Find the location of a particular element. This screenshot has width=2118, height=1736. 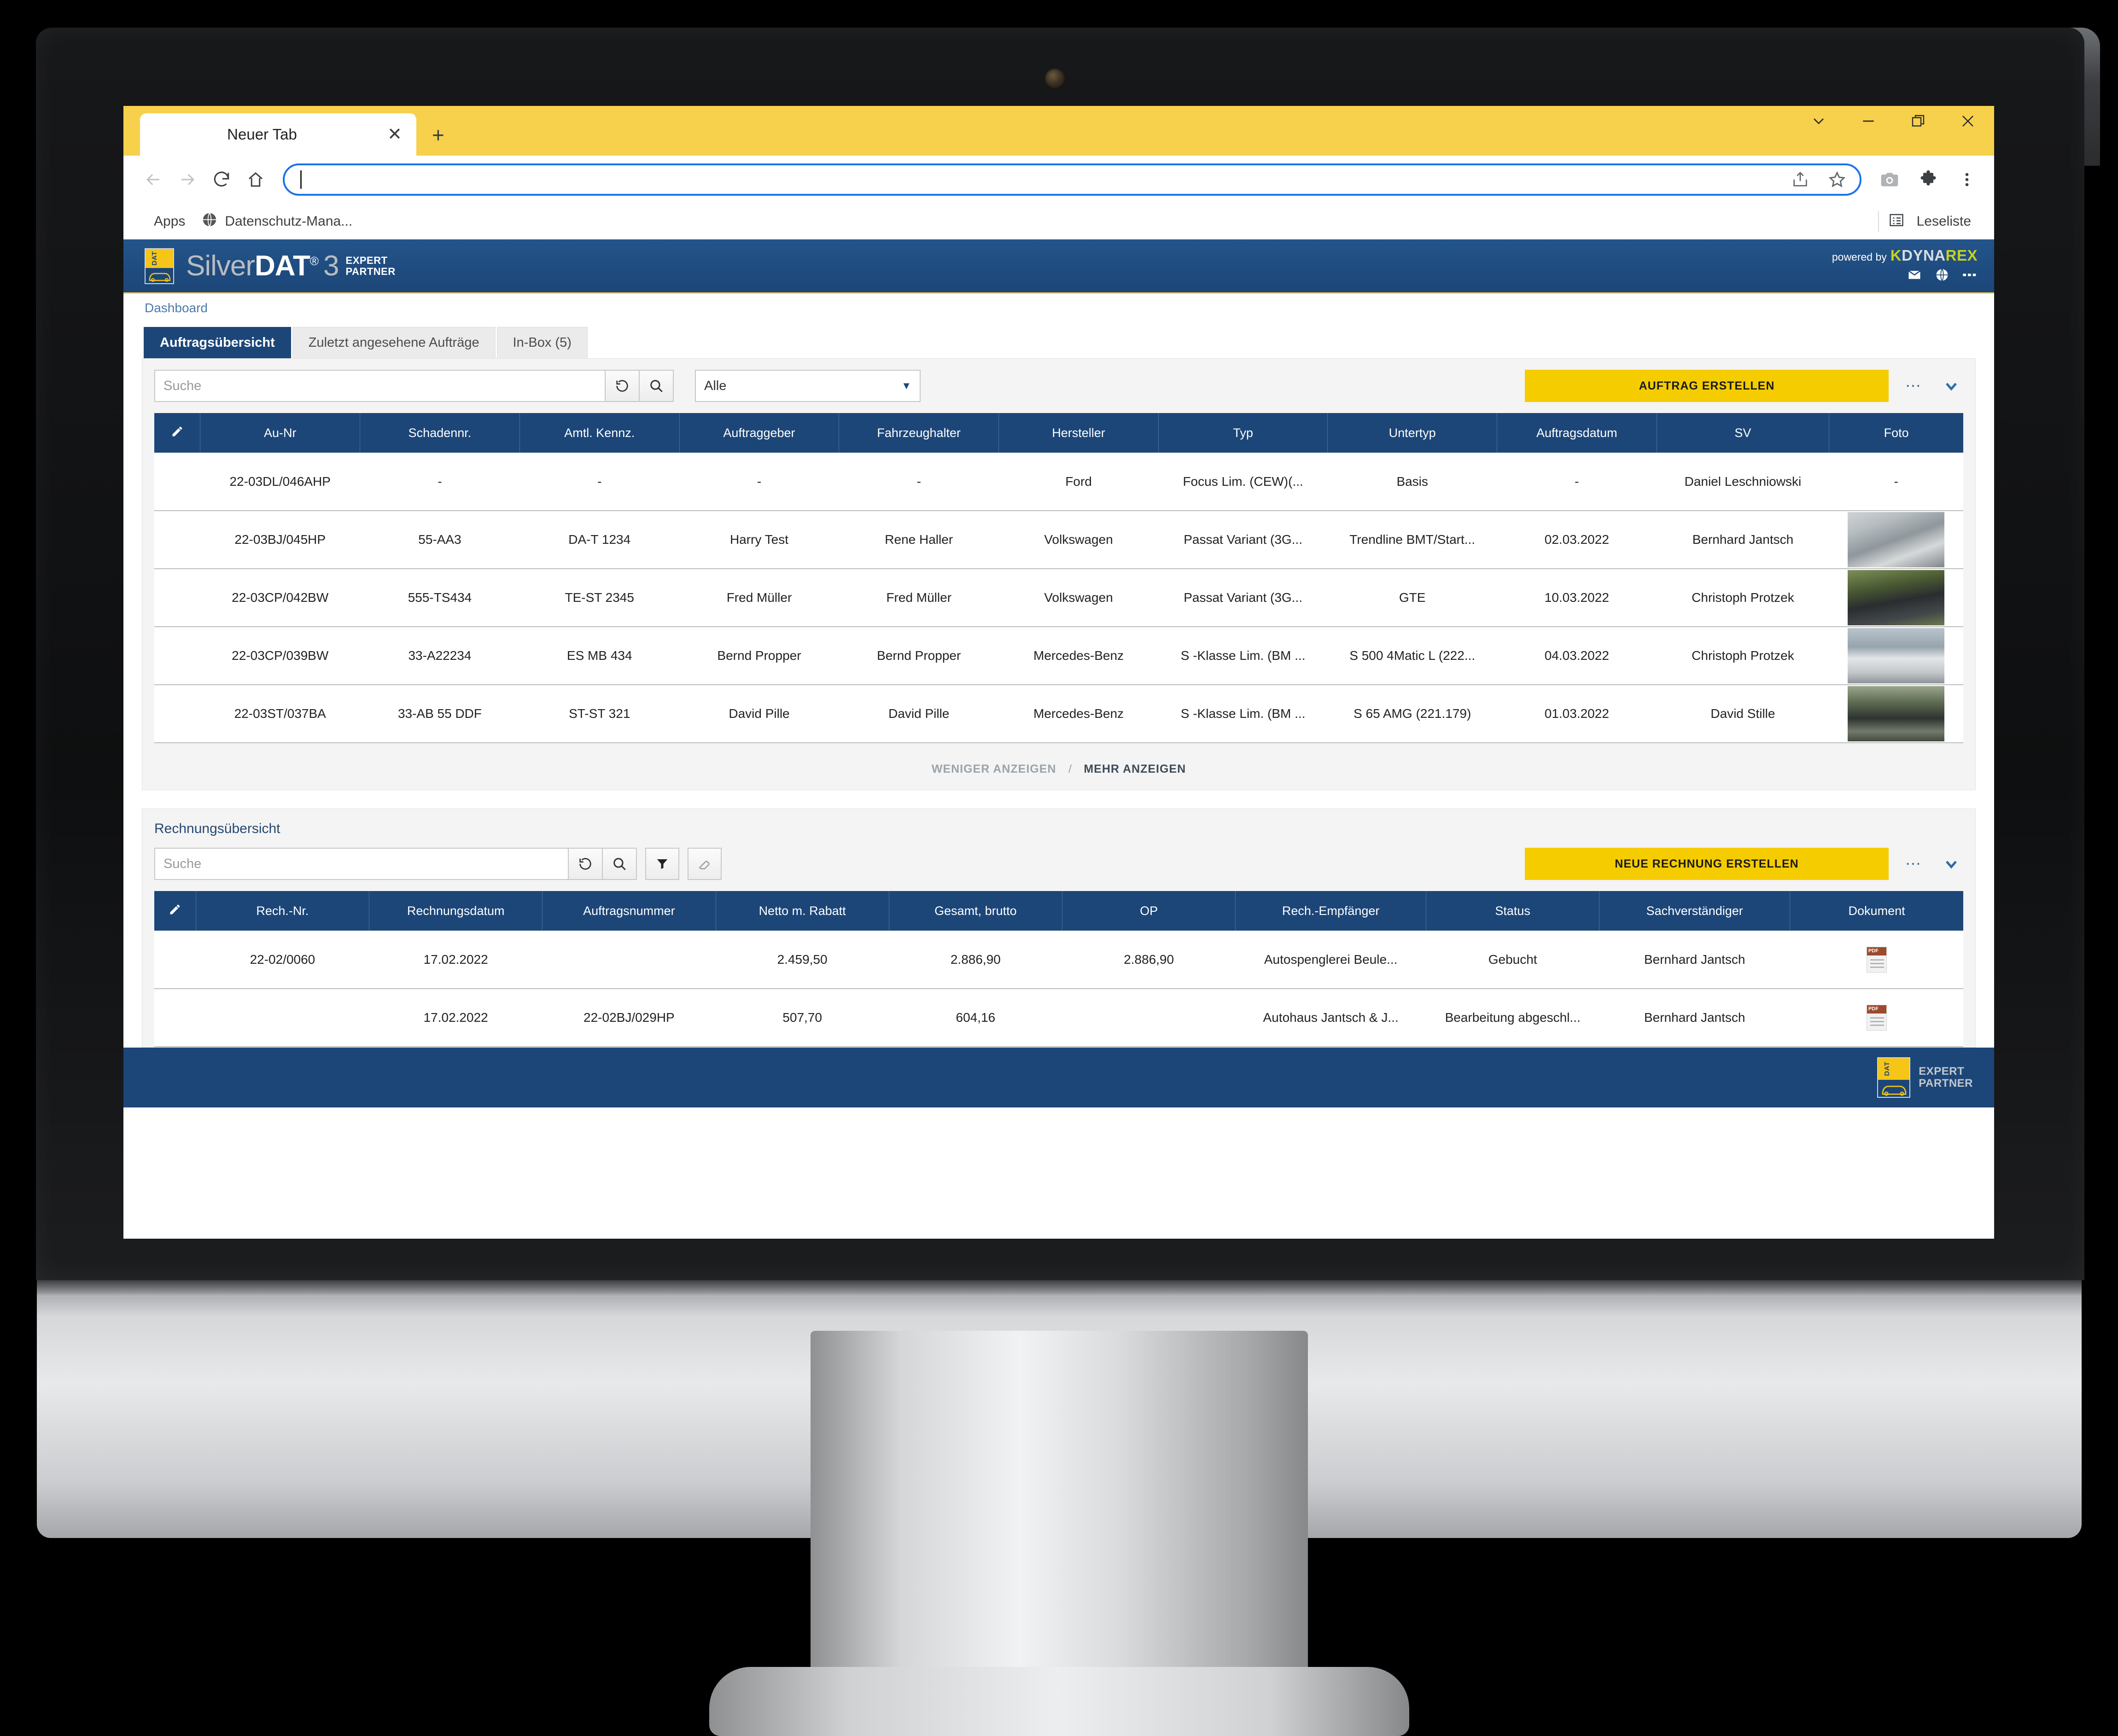

forward-icon is located at coordinates (187, 180).